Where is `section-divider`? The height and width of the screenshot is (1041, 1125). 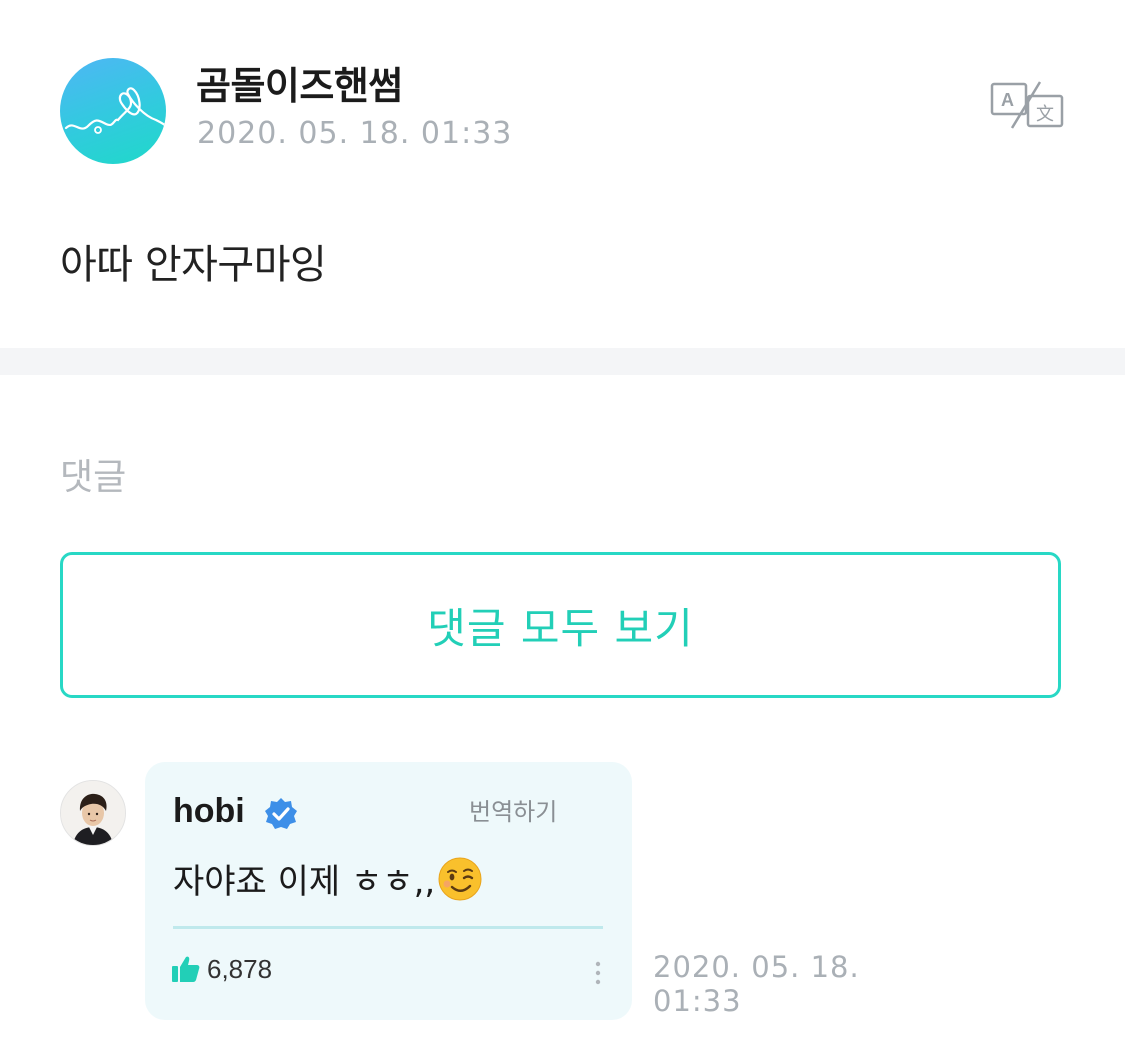 section-divider is located at coordinates (562, 361).